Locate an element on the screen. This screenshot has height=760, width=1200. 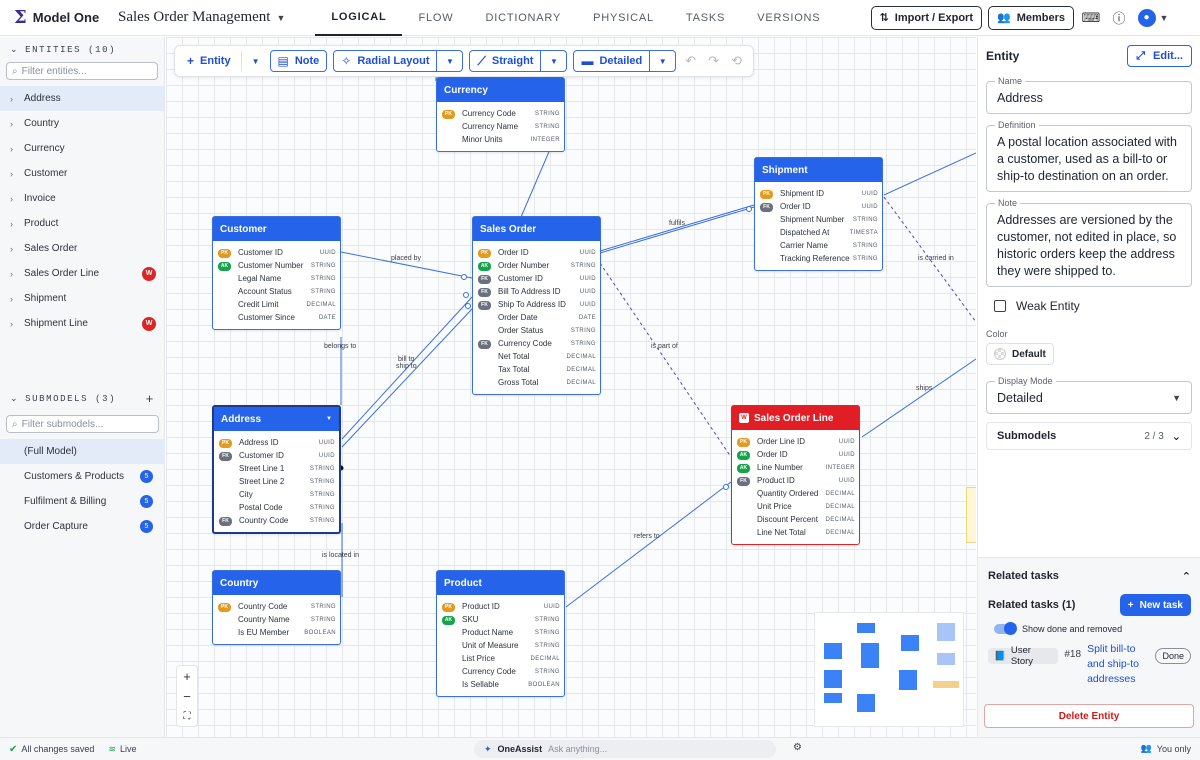
attribute-row: Tax Total DECIMAL is located at coordinates (537, 369).